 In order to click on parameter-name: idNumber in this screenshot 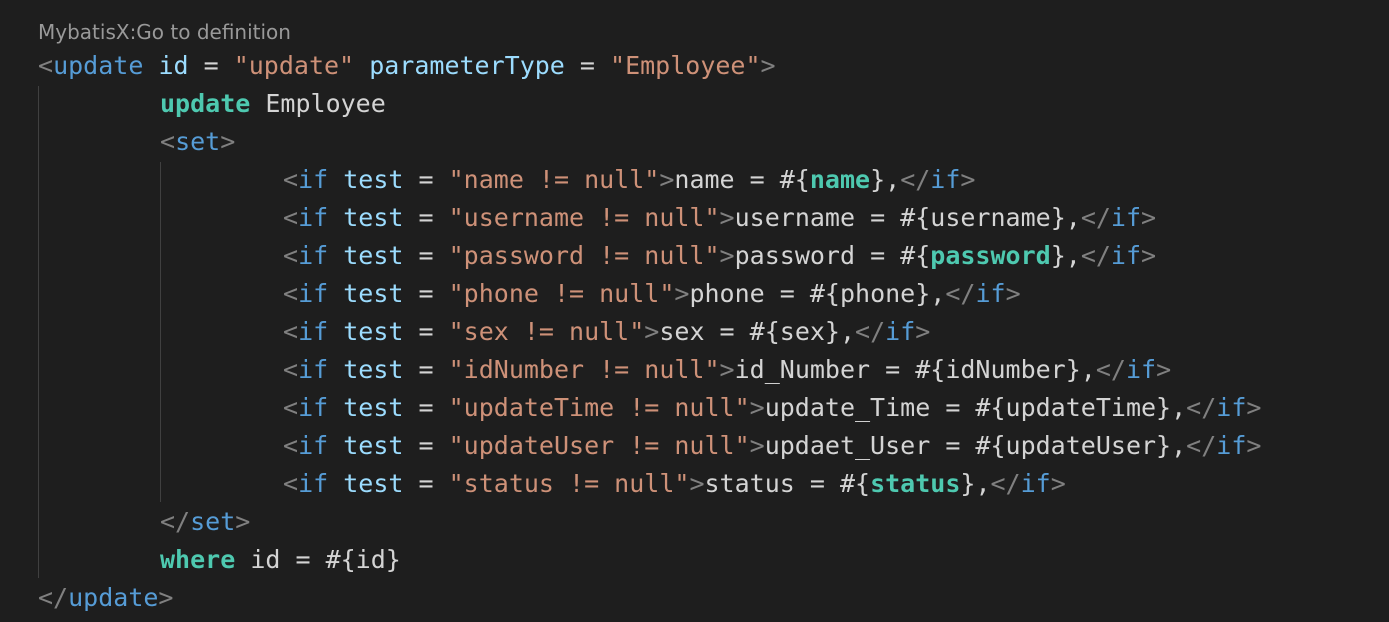, I will do `click(1005, 369)`.